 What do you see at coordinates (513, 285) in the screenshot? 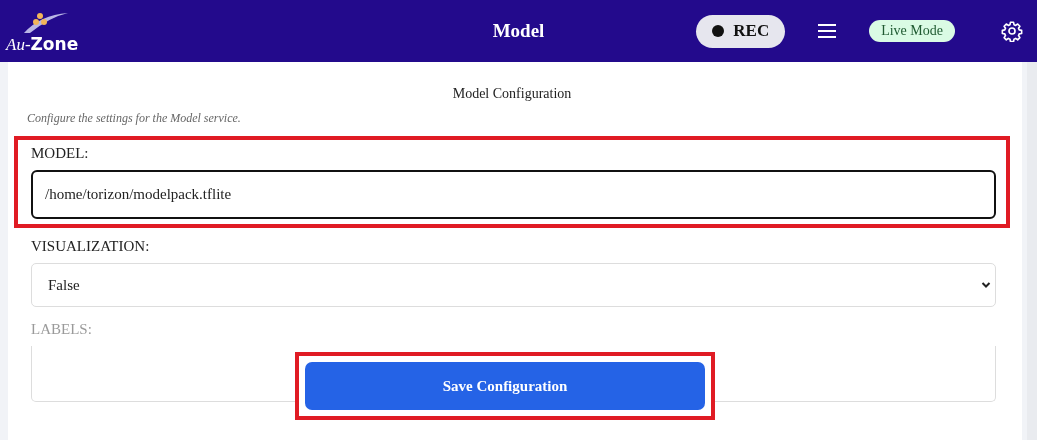
I see `dropdown: False` at bounding box center [513, 285].